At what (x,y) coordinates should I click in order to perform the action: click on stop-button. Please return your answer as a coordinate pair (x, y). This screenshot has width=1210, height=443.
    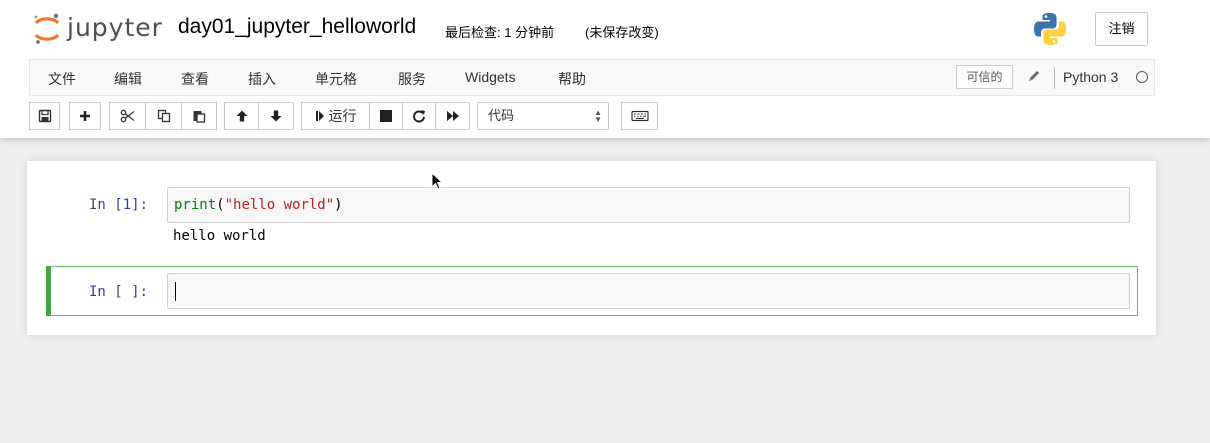
    Looking at the image, I should click on (386, 116).